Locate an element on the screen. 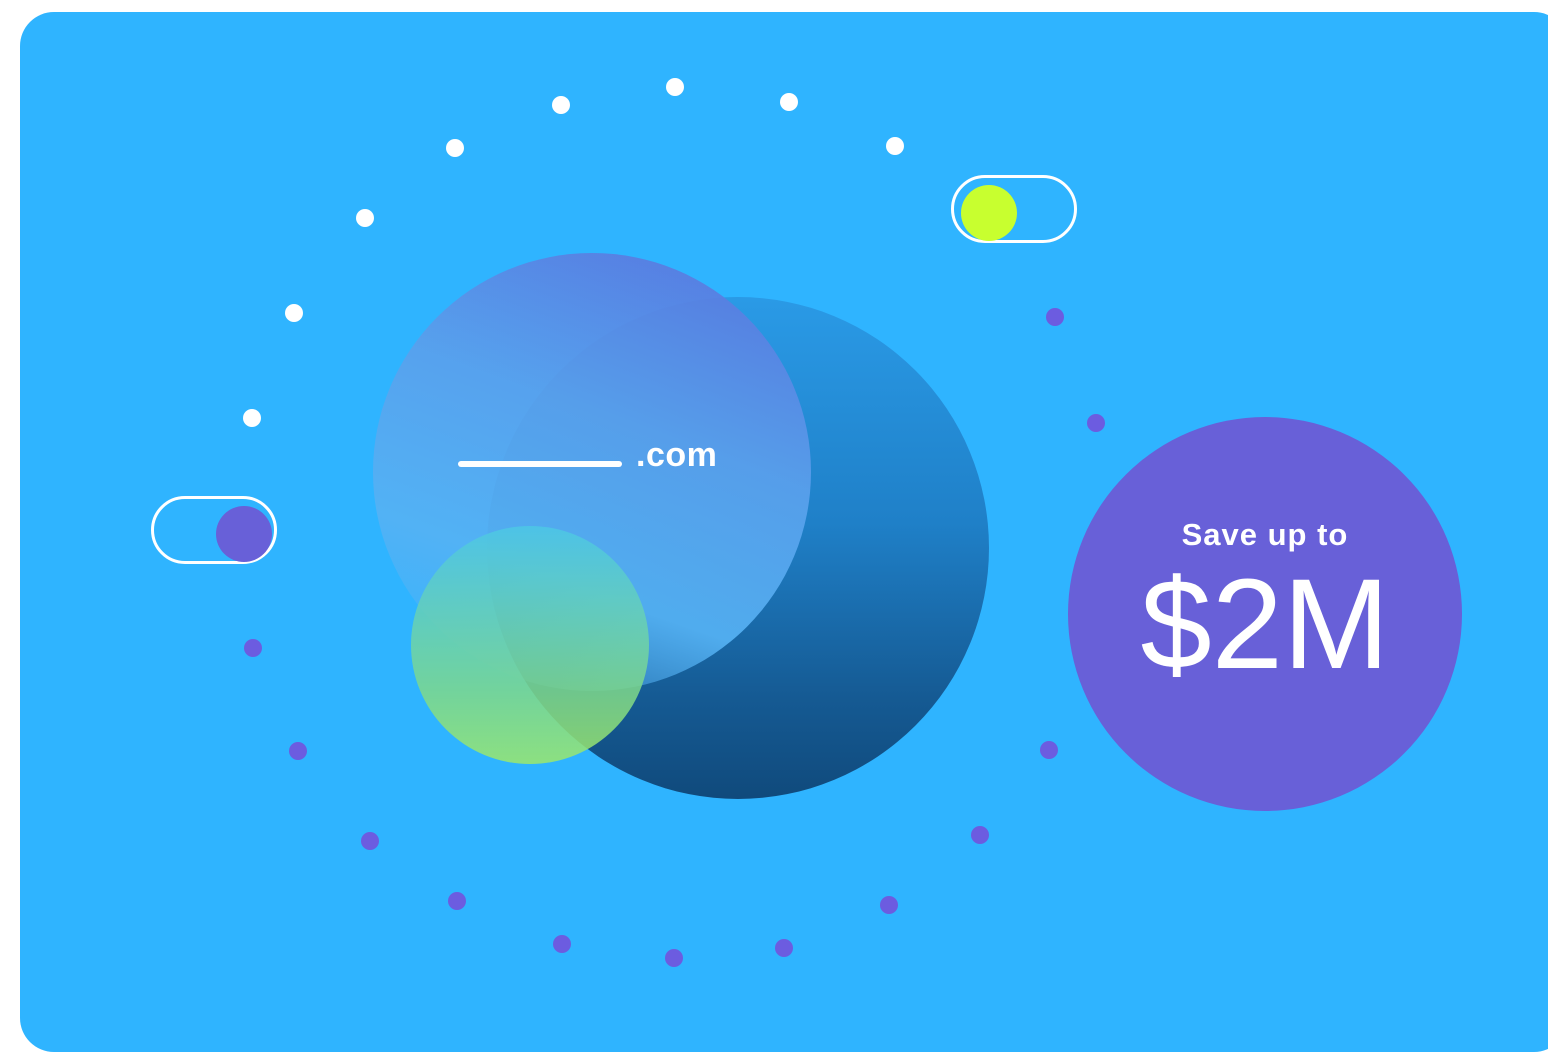 This screenshot has height=1052, width=1548. savings-badge: Save up to $2M is located at coordinates (1265, 614).